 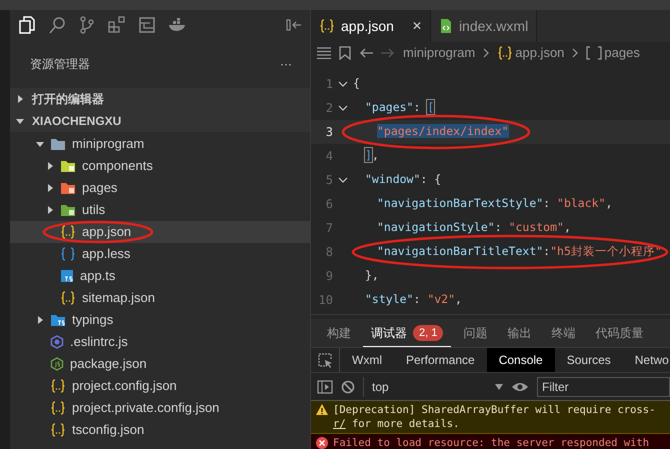 I want to click on sidebar-toggle-icon, so click(x=325, y=387).